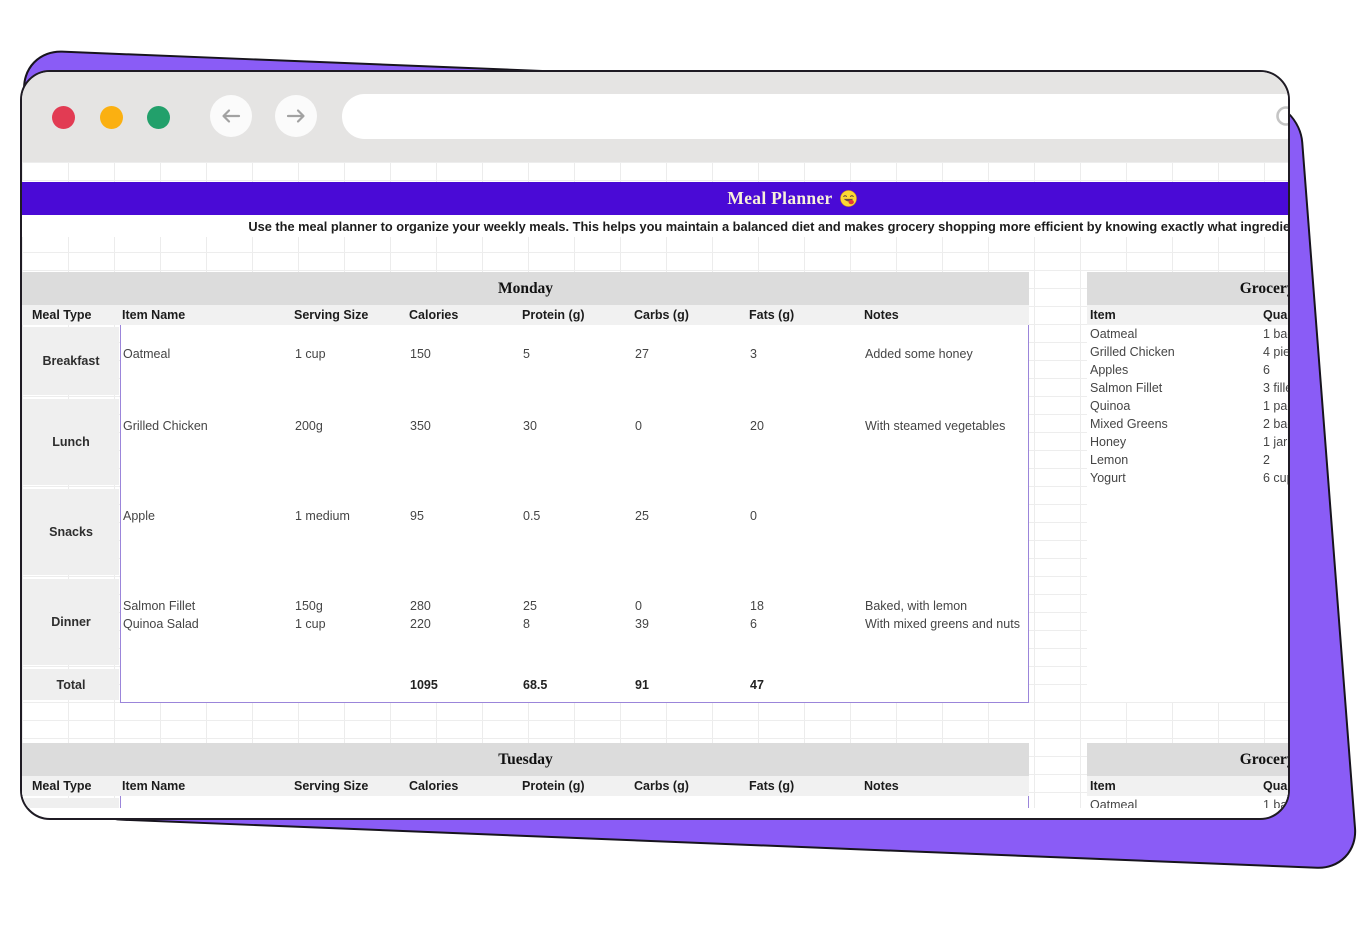  I want to click on grocery-quantity-cell: 1 jar, so click(1274, 442).